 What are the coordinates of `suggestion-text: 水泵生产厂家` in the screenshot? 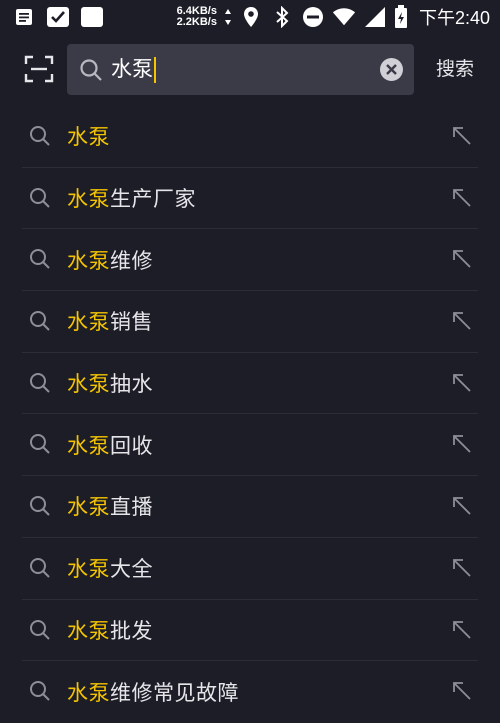 It's located at (131, 198).